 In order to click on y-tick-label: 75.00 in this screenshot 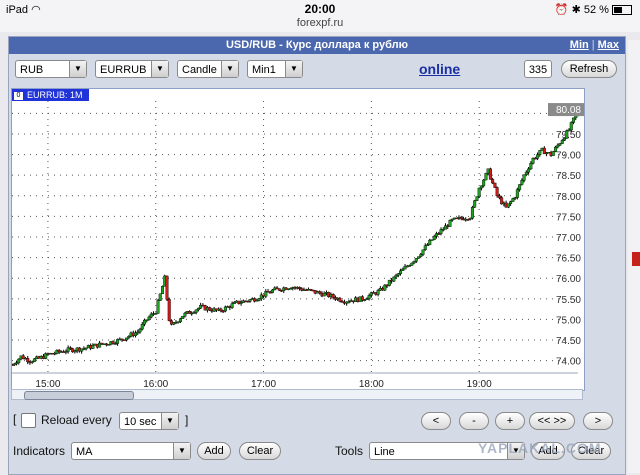, I will do `click(568, 320)`.